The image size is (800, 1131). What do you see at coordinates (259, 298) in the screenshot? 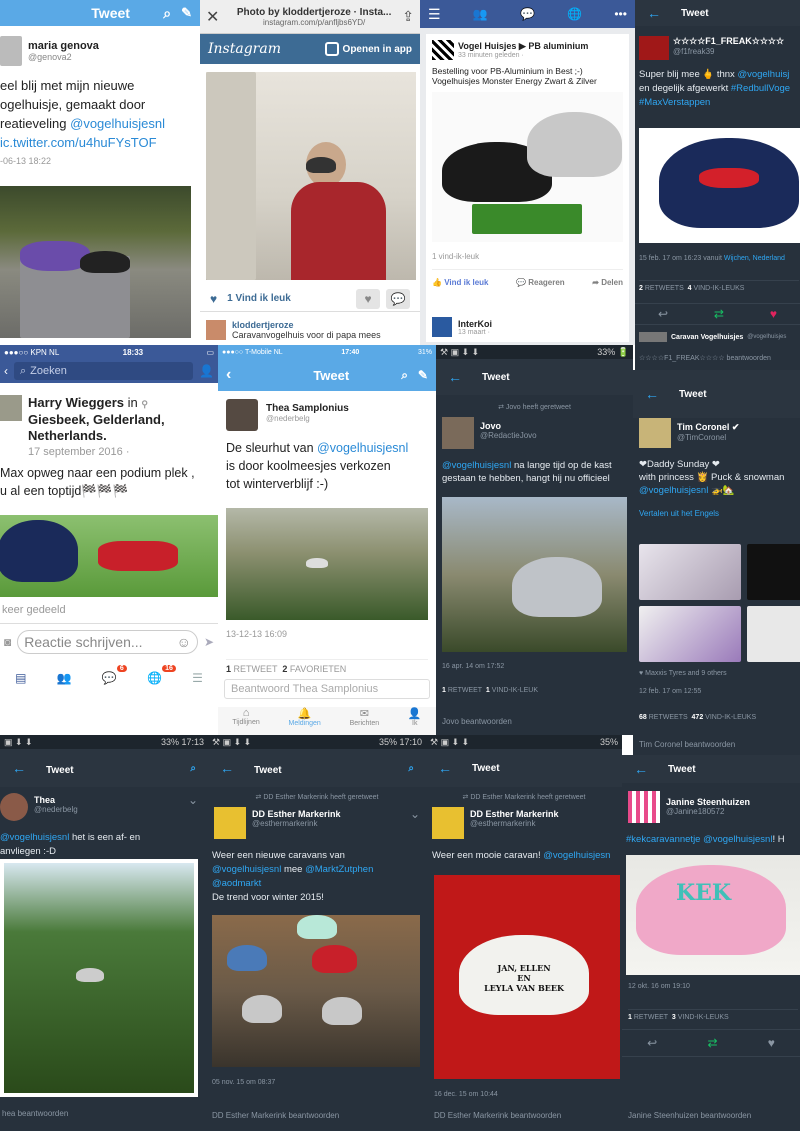
I see `likes-count: 1 Vind ik leuk` at bounding box center [259, 298].